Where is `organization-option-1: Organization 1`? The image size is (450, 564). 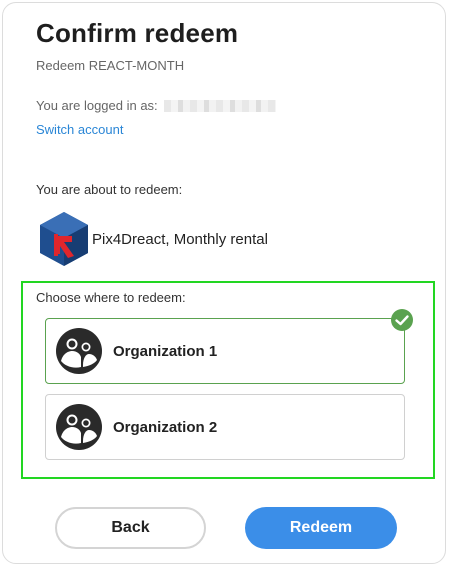 organization-option-1: Organization 1 is located at coordinates (225, 351).